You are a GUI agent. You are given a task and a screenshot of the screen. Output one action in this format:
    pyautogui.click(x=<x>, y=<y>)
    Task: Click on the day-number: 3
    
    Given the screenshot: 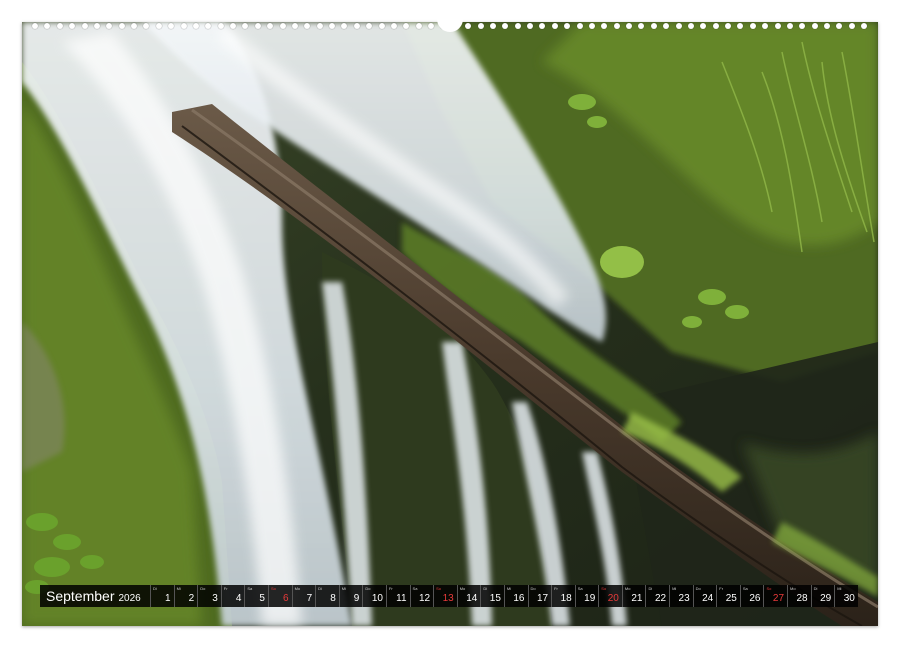 What is the action you would take?
    pyautogui.click(x=215, y=598)
    